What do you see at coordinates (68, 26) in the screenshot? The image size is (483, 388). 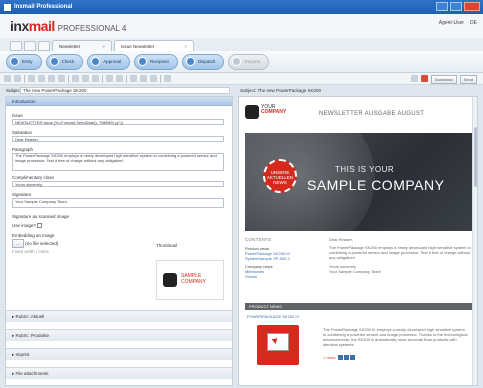 I see `app-logo: inxmail PROFESSIONAL 4` at bounding box center [68, 26].